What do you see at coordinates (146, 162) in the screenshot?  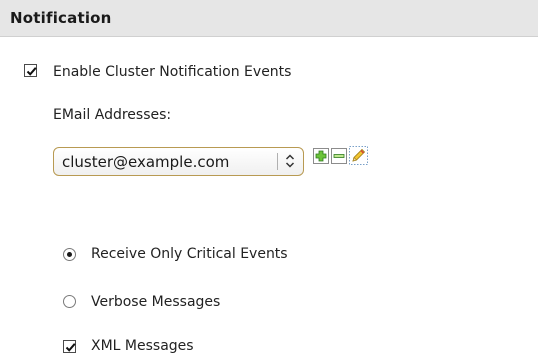 I see `email-select-value: cluster@example.com` at bounding box center [146, 162].